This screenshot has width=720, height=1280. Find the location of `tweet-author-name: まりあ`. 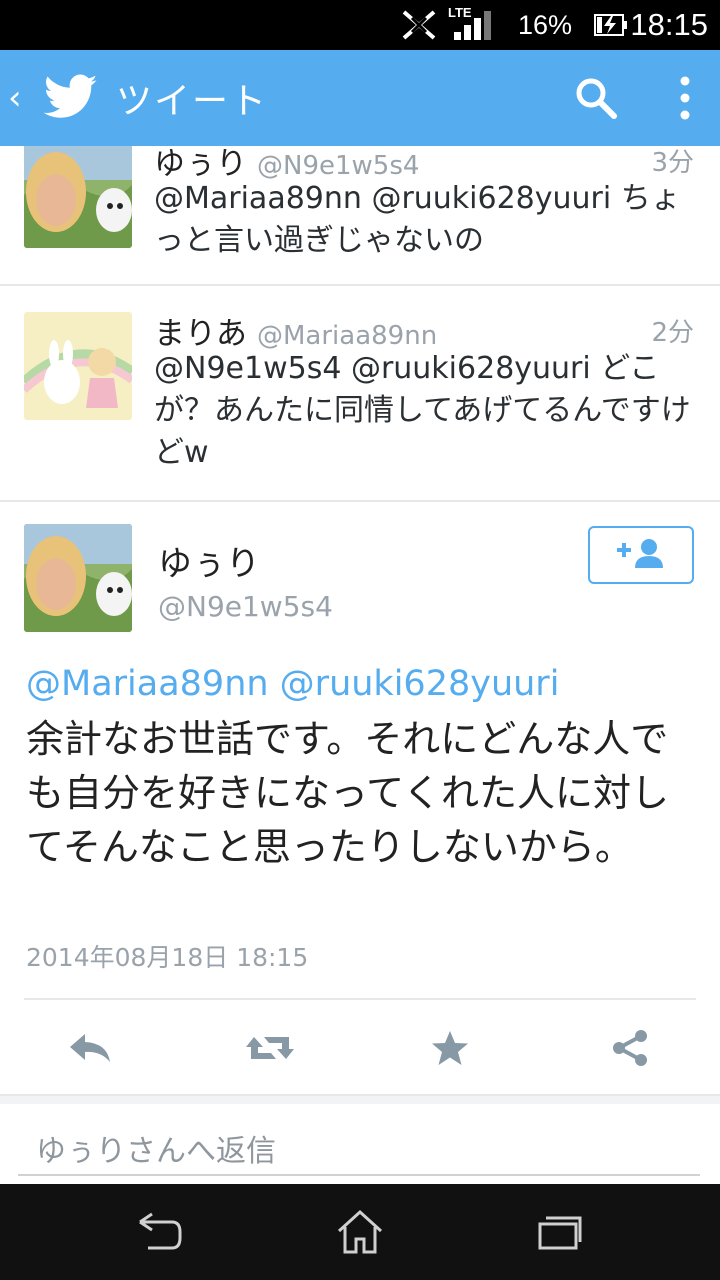

tweet-author-name: まりあ is located at coordinates (200, 334).